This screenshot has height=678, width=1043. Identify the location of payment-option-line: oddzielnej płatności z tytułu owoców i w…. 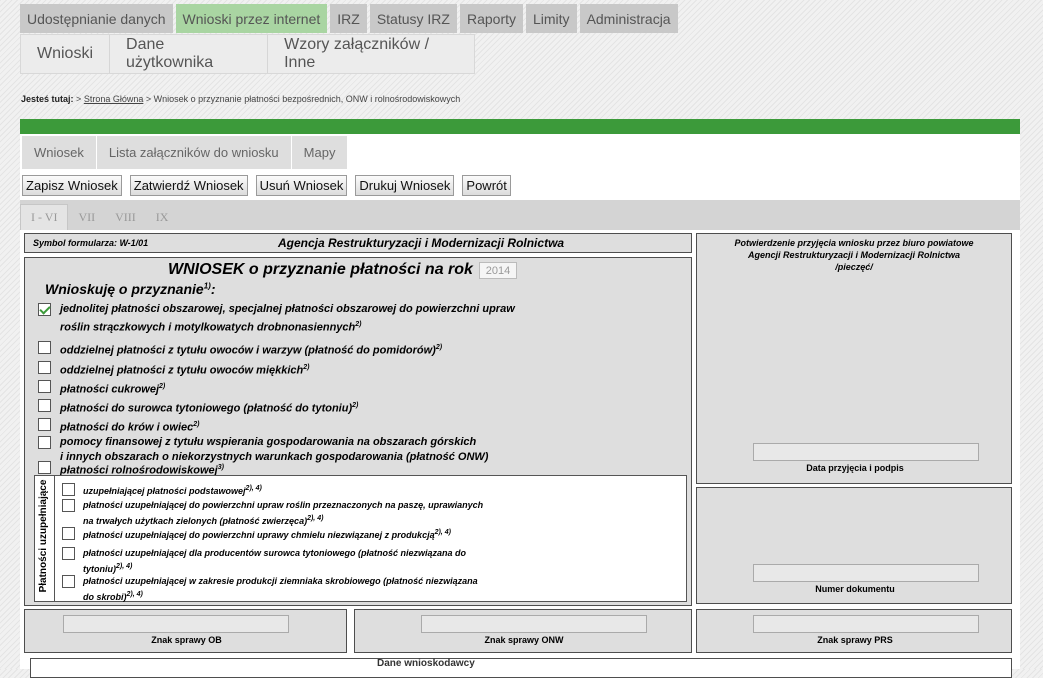
(251, 349).